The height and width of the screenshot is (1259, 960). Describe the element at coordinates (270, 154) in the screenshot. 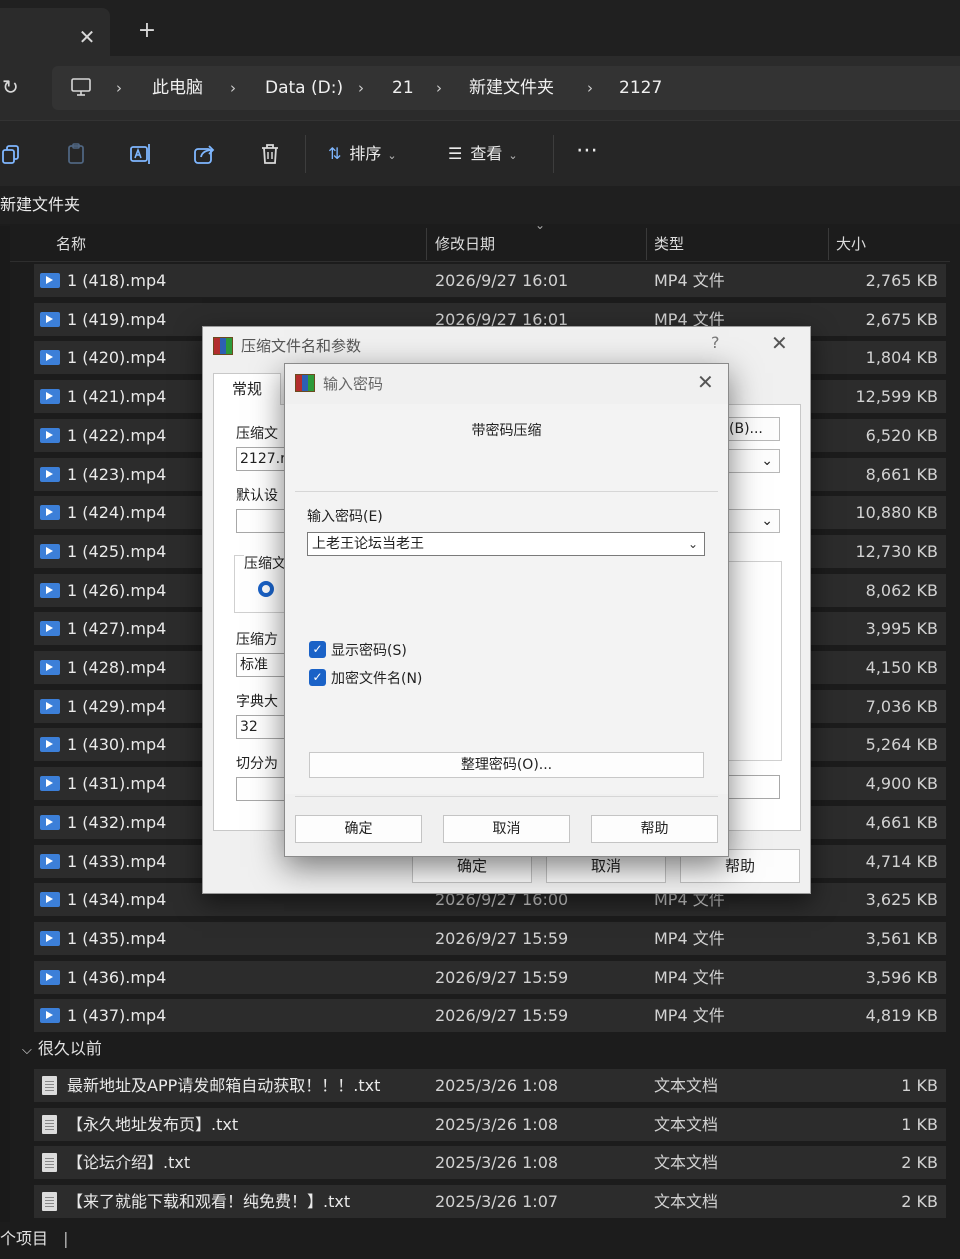

I see `delete-icon` at that location.